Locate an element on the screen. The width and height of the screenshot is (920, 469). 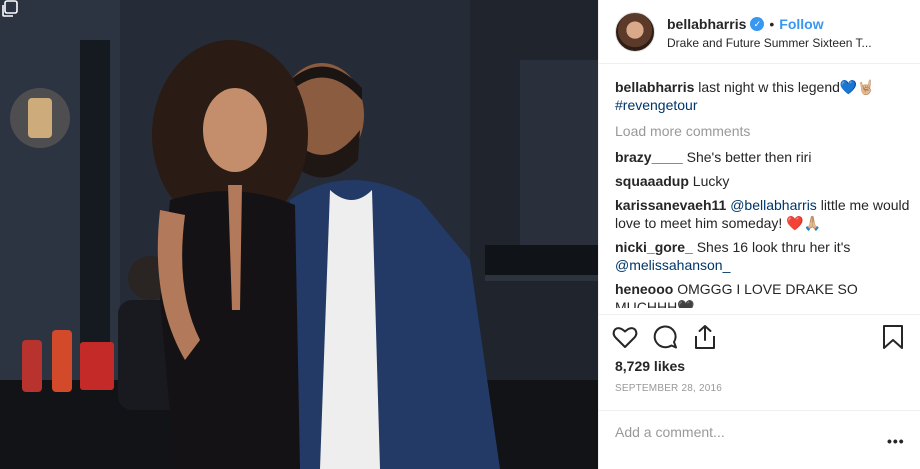
comment-item: squaaadup Lucky is located at coordinates (763, 181).